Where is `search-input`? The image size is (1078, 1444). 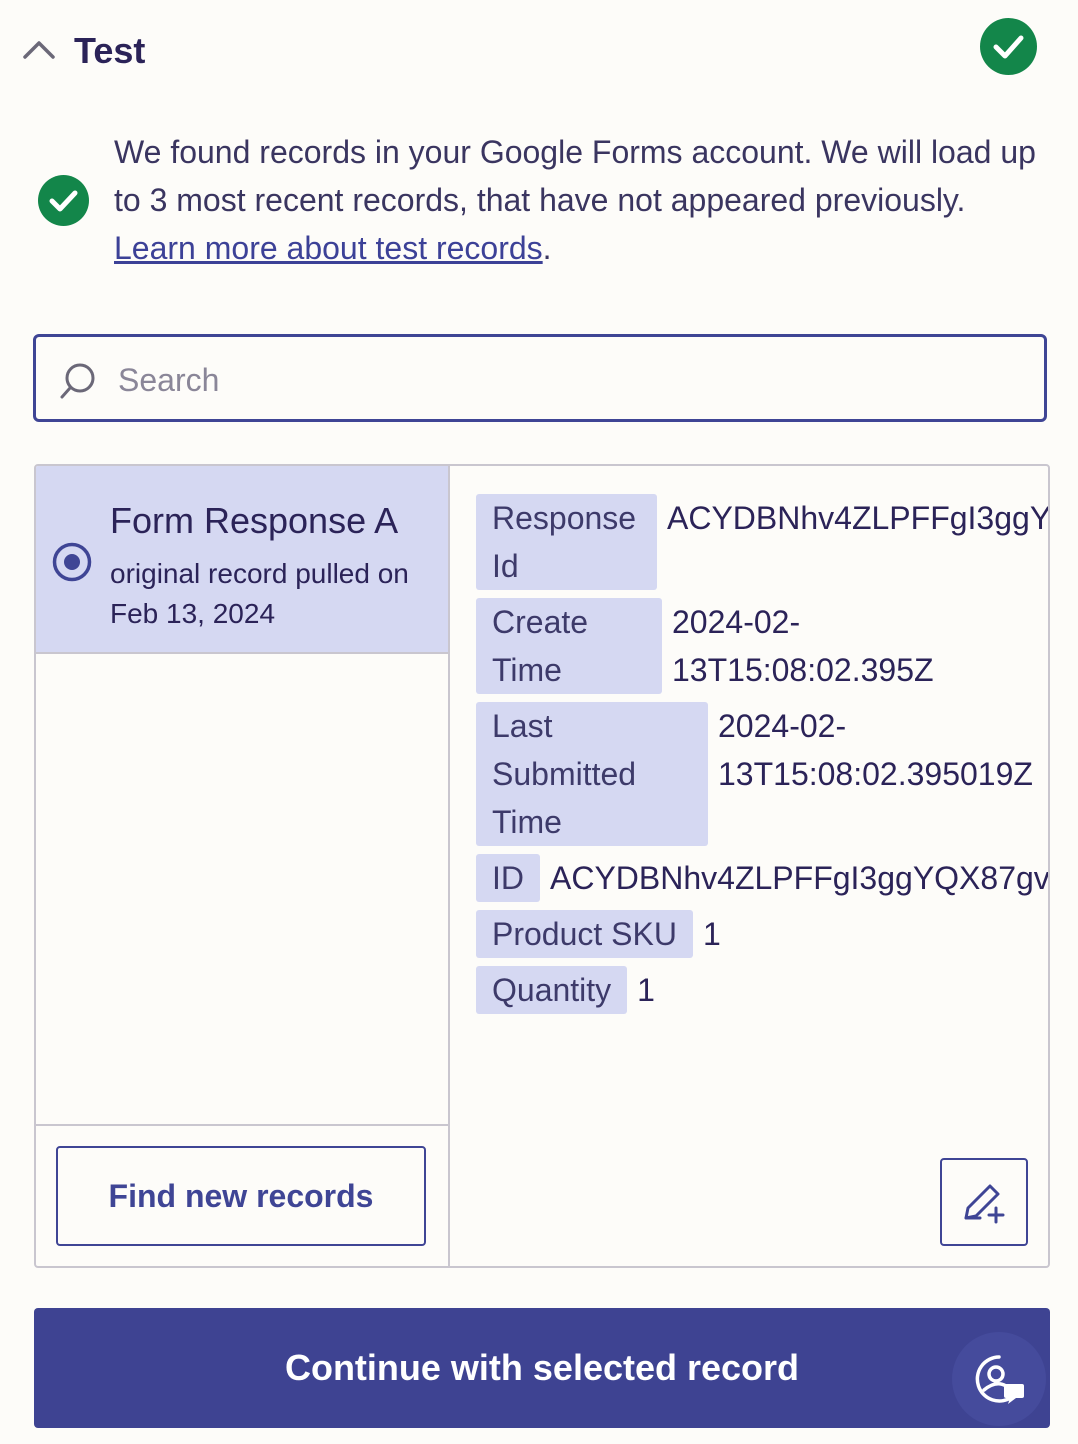 search-input is located at coordinates (568, 380).